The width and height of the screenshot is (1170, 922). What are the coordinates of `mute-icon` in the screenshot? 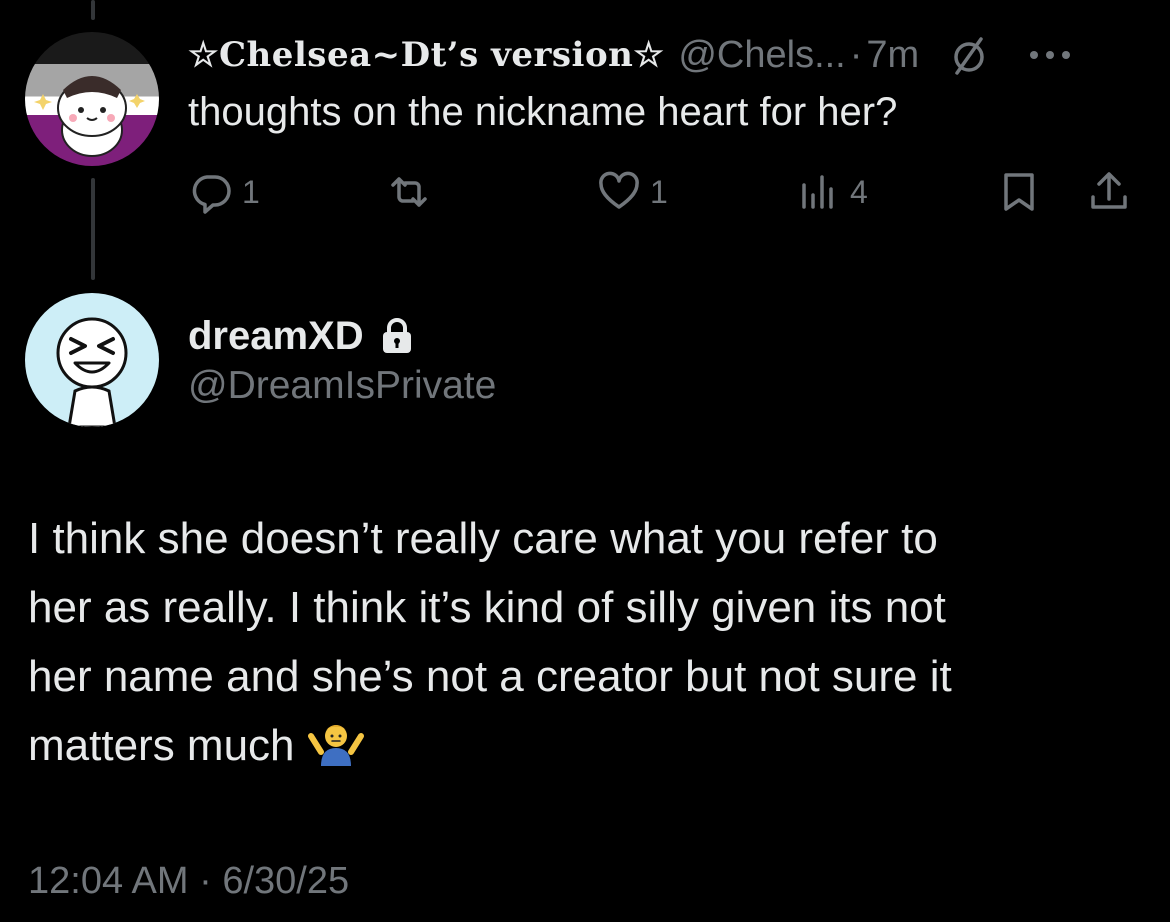 It's located at (969, 56).